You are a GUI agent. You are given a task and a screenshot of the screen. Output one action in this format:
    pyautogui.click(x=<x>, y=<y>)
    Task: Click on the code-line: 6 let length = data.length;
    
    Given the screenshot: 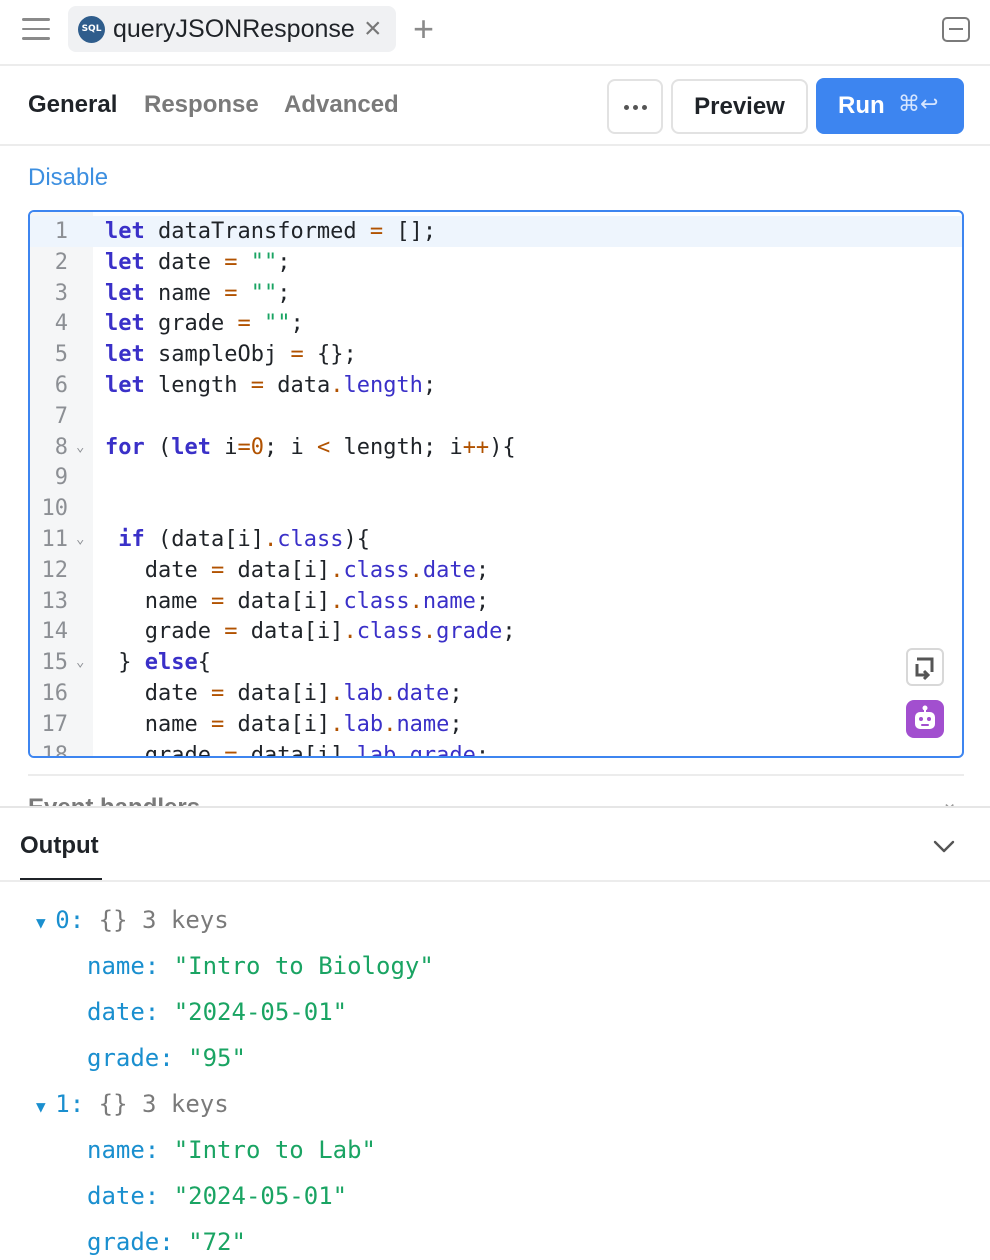 What is the action you would take?
    pyautogui.click(x=496, y=385)
    